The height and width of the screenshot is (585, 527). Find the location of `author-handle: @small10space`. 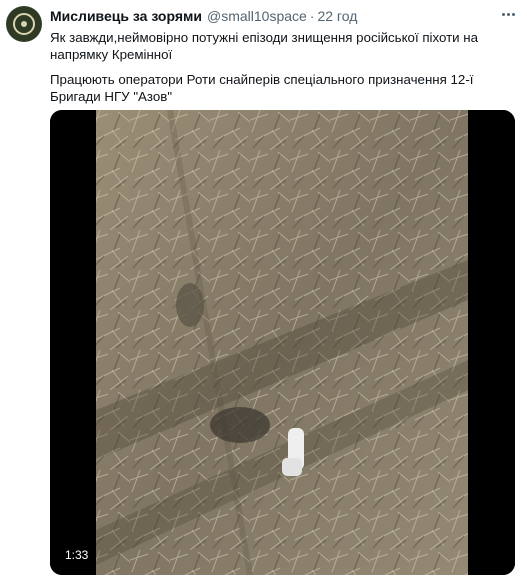

author-handle: @small10space is located at coordinates (257, 16).